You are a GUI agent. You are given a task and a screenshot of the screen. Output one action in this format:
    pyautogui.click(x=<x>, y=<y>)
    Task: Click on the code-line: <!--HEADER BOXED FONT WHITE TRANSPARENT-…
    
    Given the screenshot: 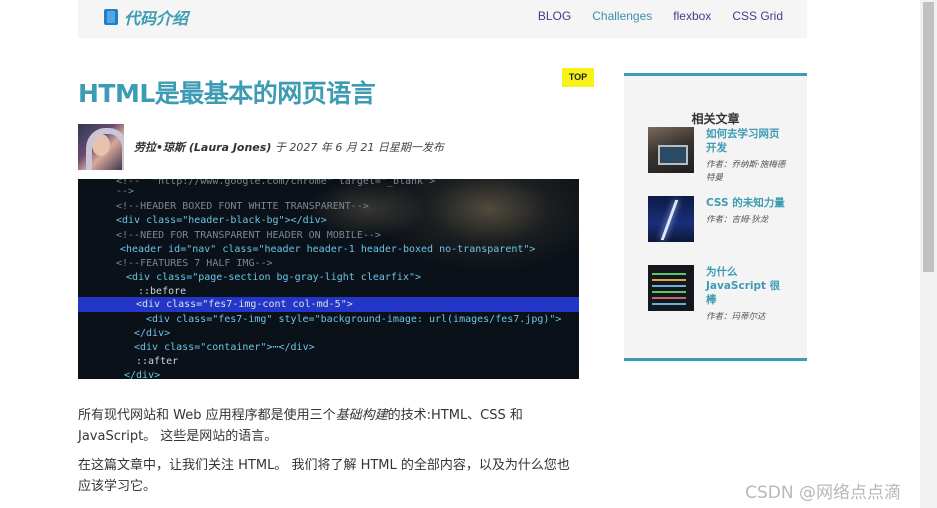 What is the action you would take?
    pyautogui.click(x=242, y=206)
    